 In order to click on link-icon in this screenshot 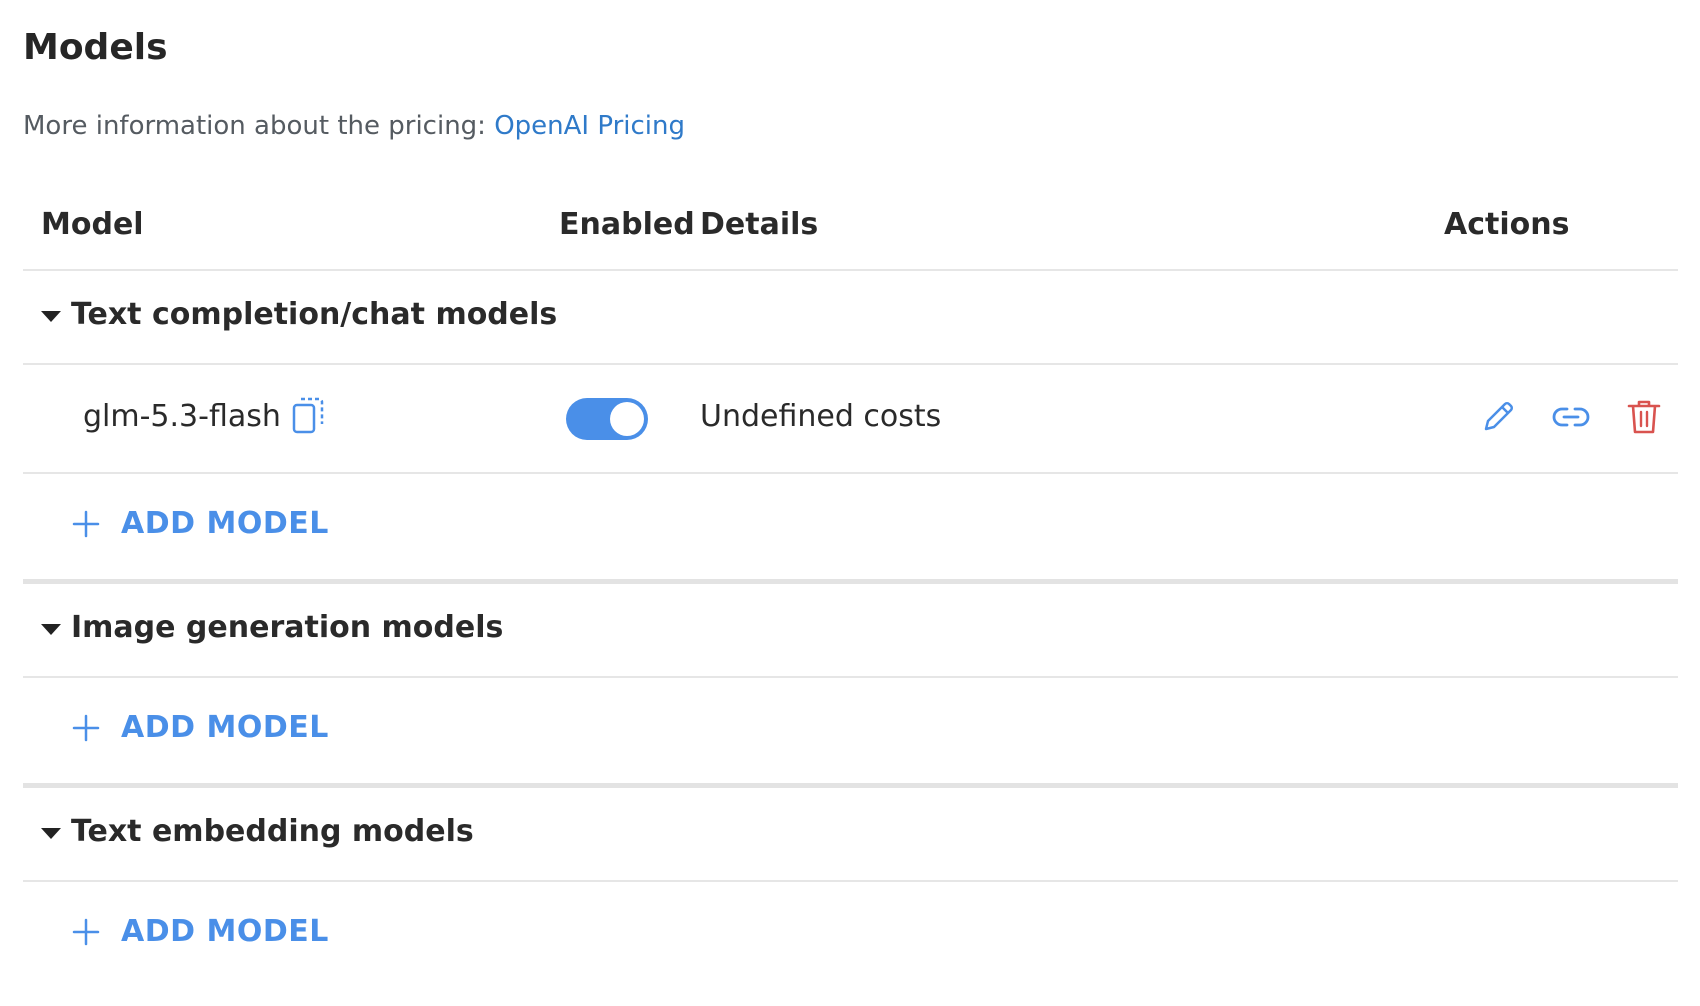, I will do `click(1571, 417)`.